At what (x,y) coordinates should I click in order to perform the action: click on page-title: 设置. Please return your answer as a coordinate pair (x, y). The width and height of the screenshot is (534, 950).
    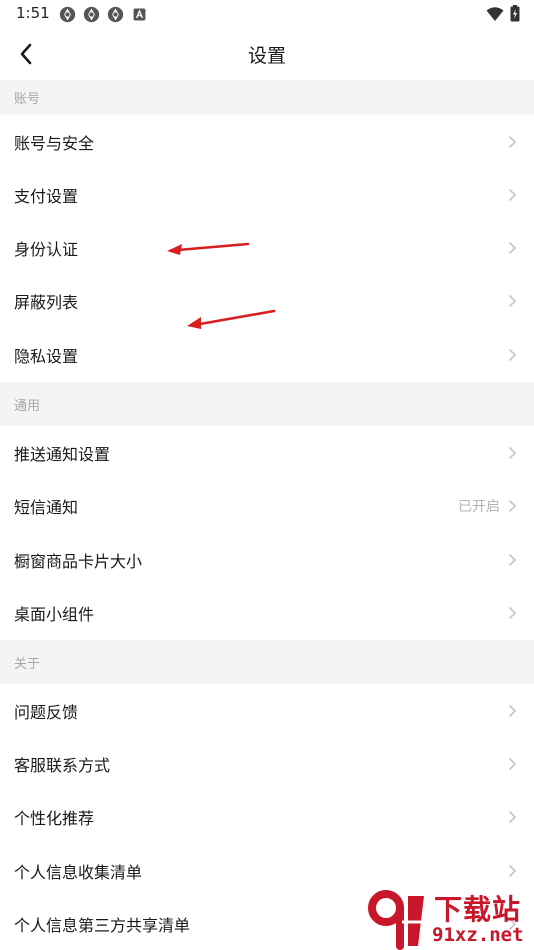
    Looking at the image, I should click on (266, 56).